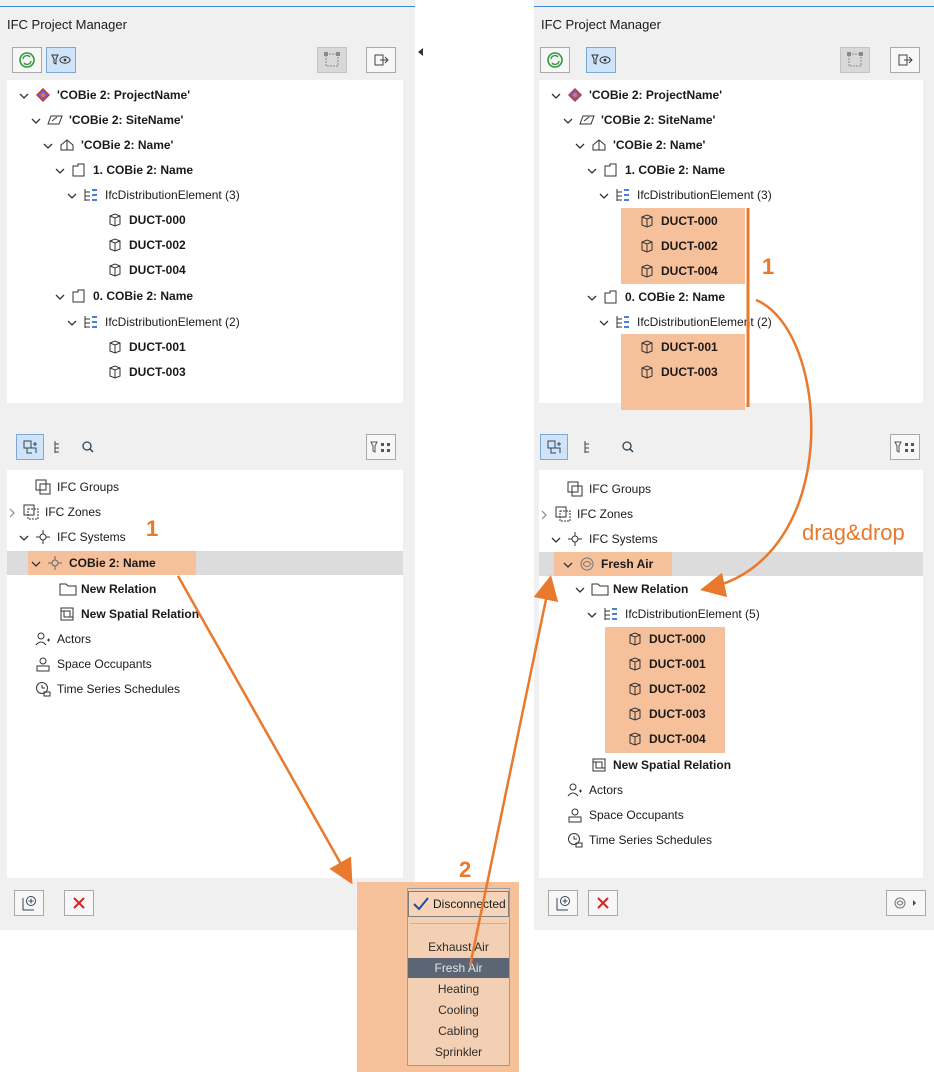 The width and height of the screenshot is (934, 1072). Describe the element at coordinates (673, 614) in the screenshot. I see `tree-node: IfcDistributionElement (5)` at that location.